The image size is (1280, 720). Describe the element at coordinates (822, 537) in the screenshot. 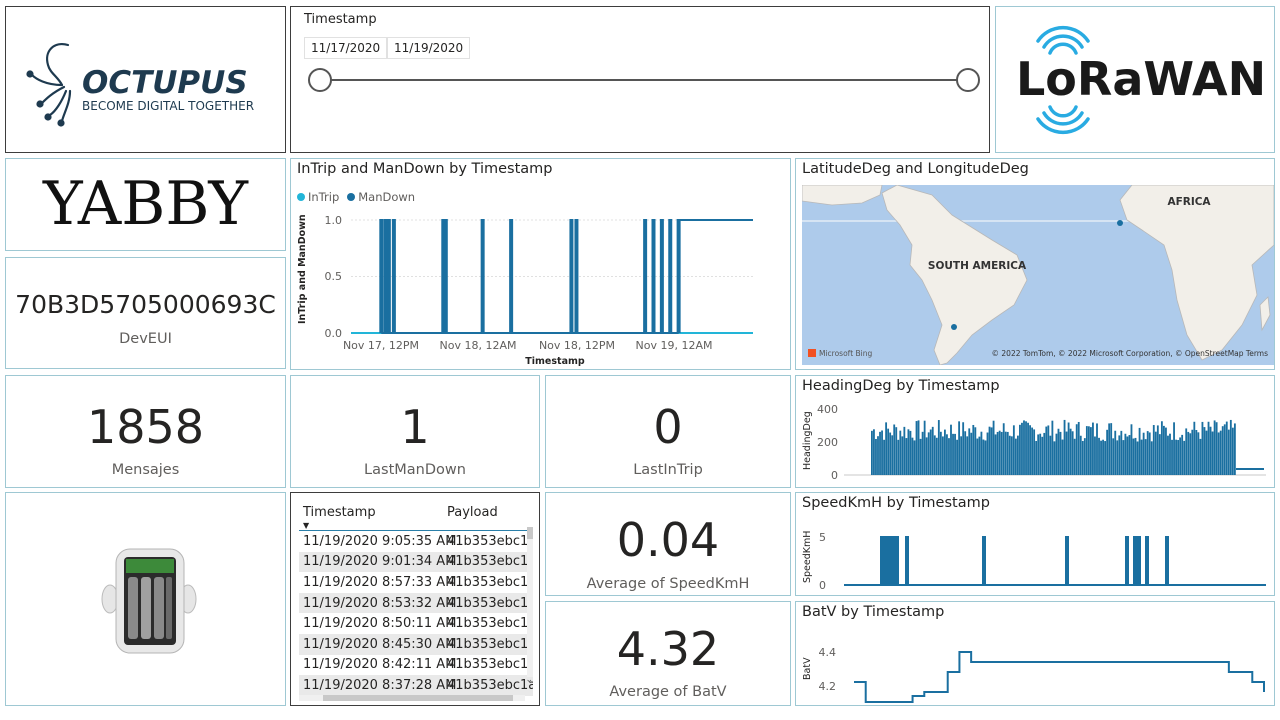

I see `speed-ytick-5: 5` at that location.